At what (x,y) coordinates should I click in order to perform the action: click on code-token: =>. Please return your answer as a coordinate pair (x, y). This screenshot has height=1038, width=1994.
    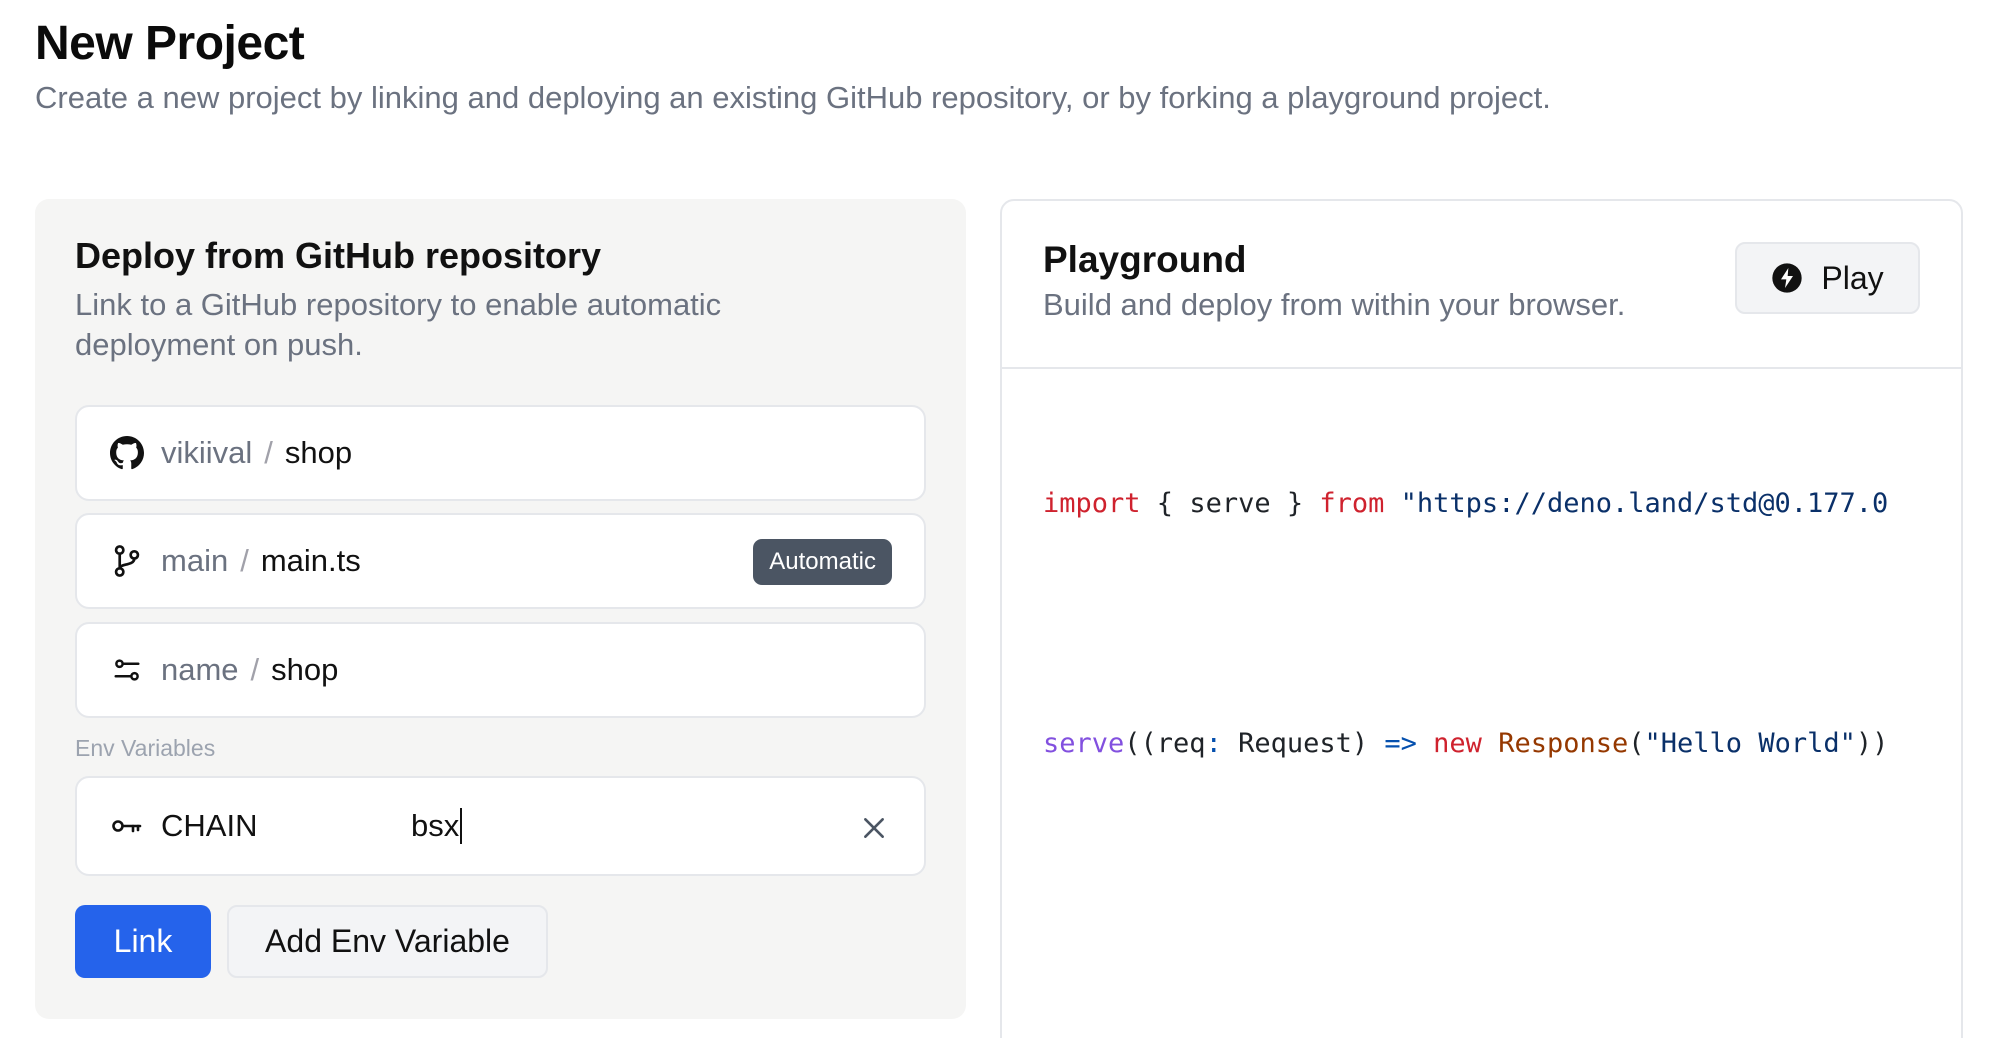
    Looking at the image, I should click on (1400, 743).